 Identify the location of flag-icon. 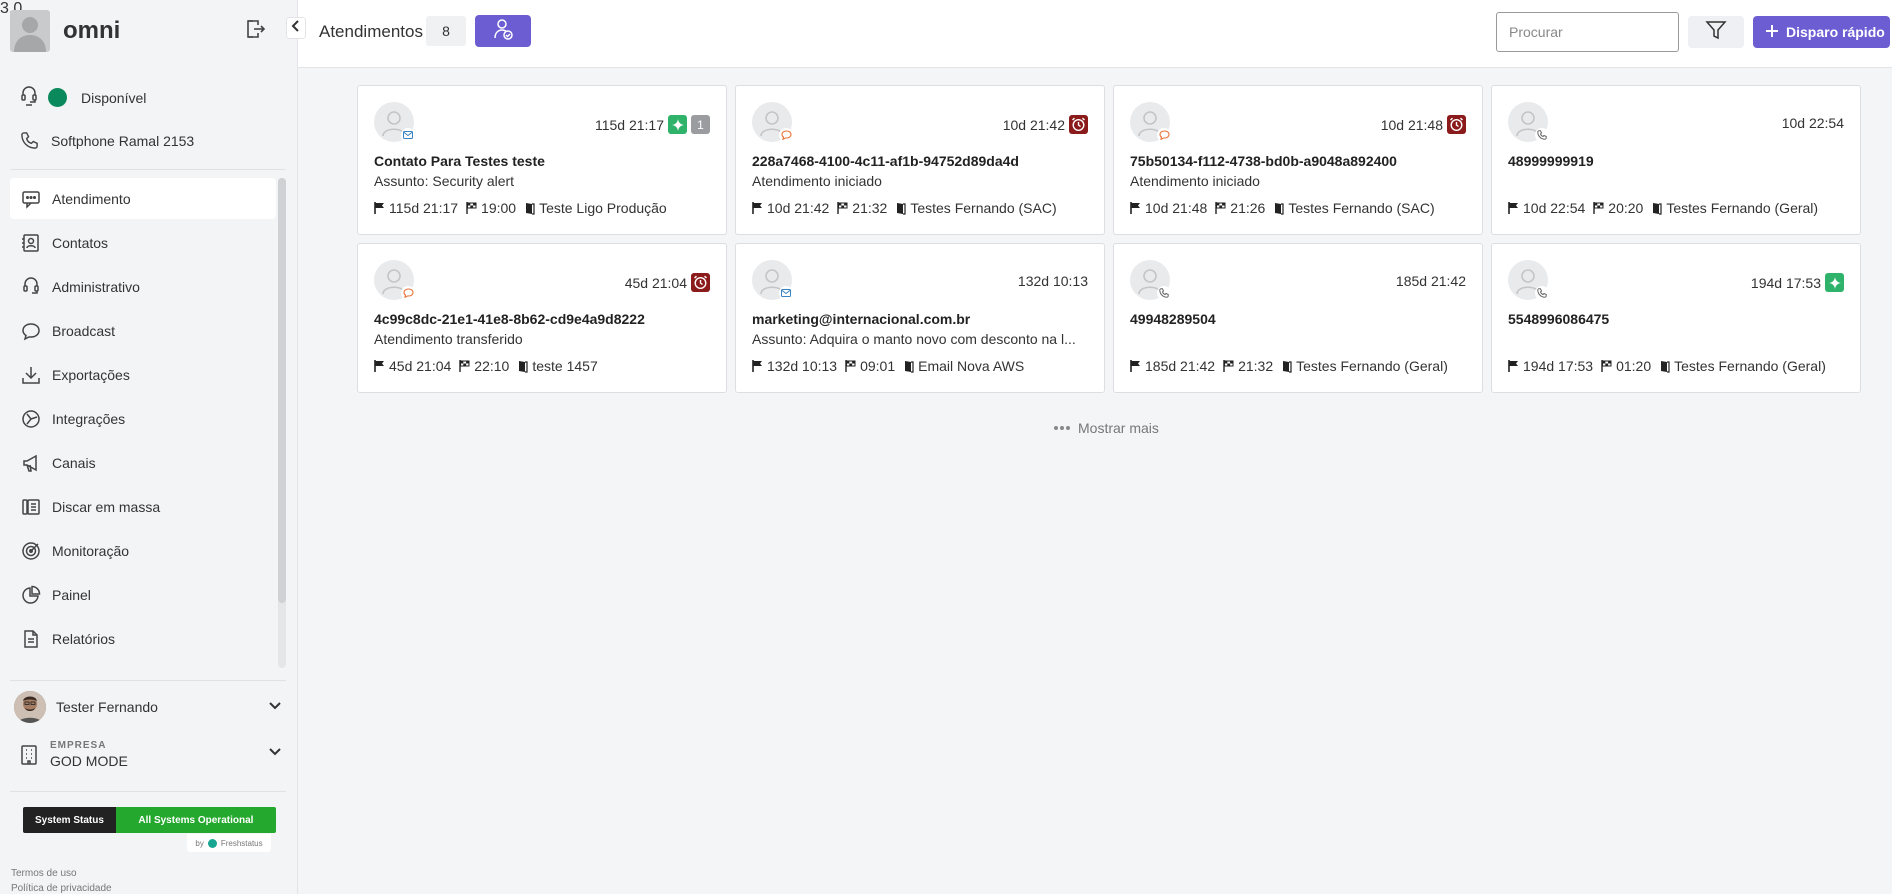
(1513, 366).